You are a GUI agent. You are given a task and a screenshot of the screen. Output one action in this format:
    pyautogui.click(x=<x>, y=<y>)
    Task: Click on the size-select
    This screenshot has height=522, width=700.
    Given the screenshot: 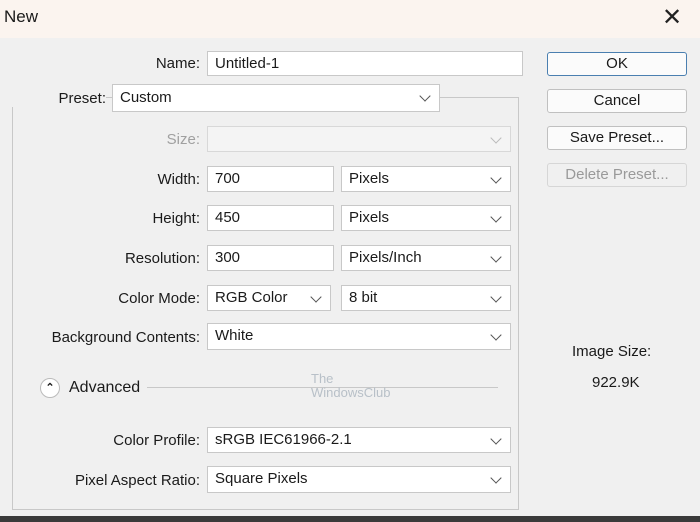 What is the action you would take?
    pyautogui.click(x=359, y=139)
    